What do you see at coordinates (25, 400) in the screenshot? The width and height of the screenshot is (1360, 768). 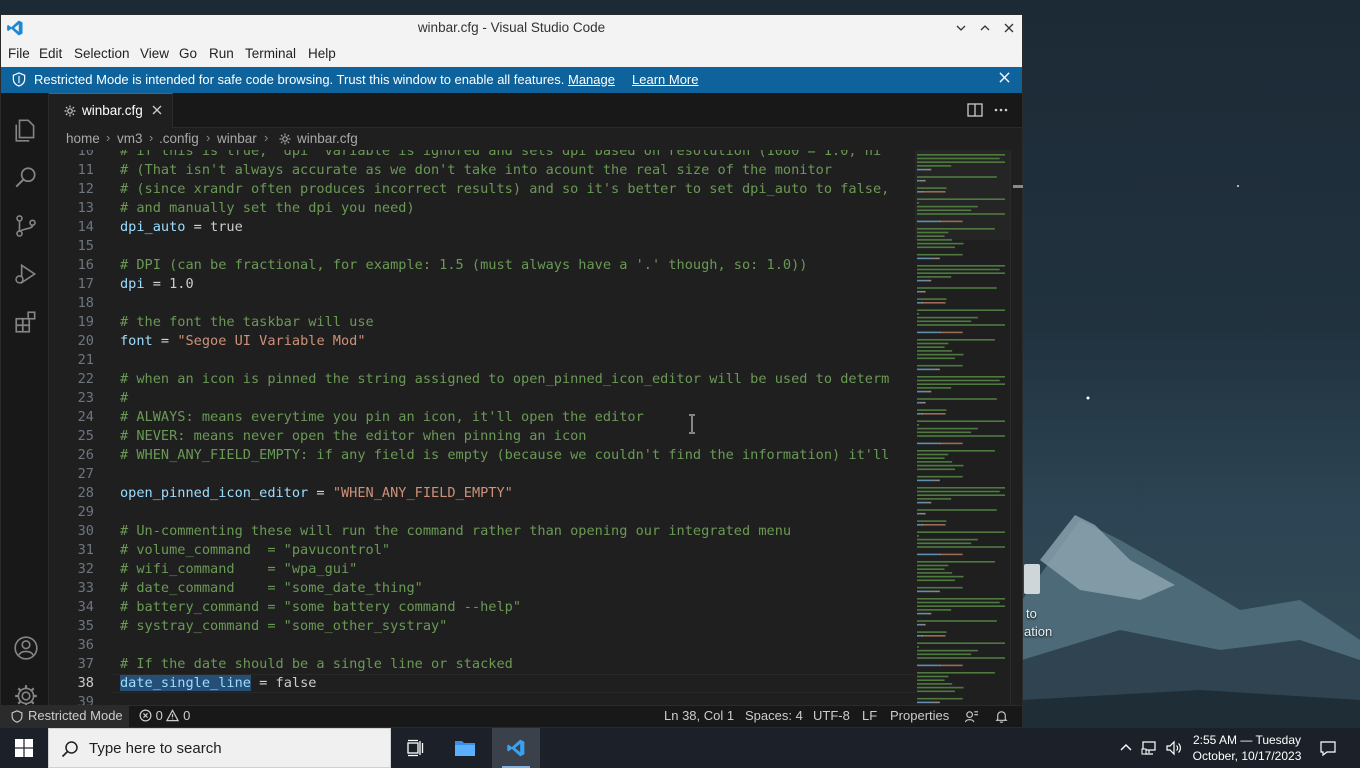 I see `activity-bar` at bounding box center [25, 400].